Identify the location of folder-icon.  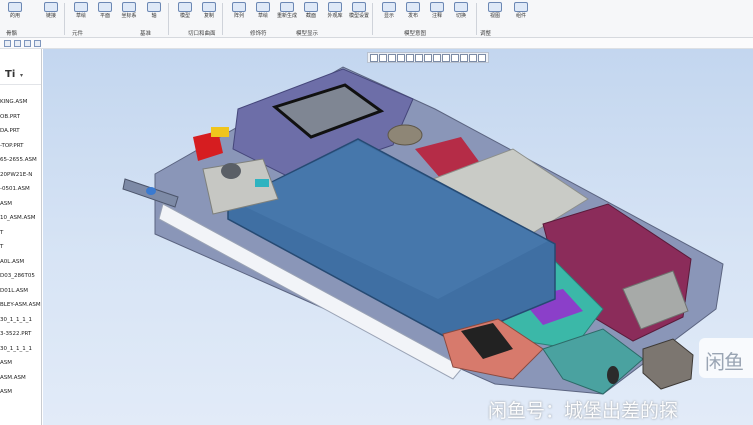
(37, 43).